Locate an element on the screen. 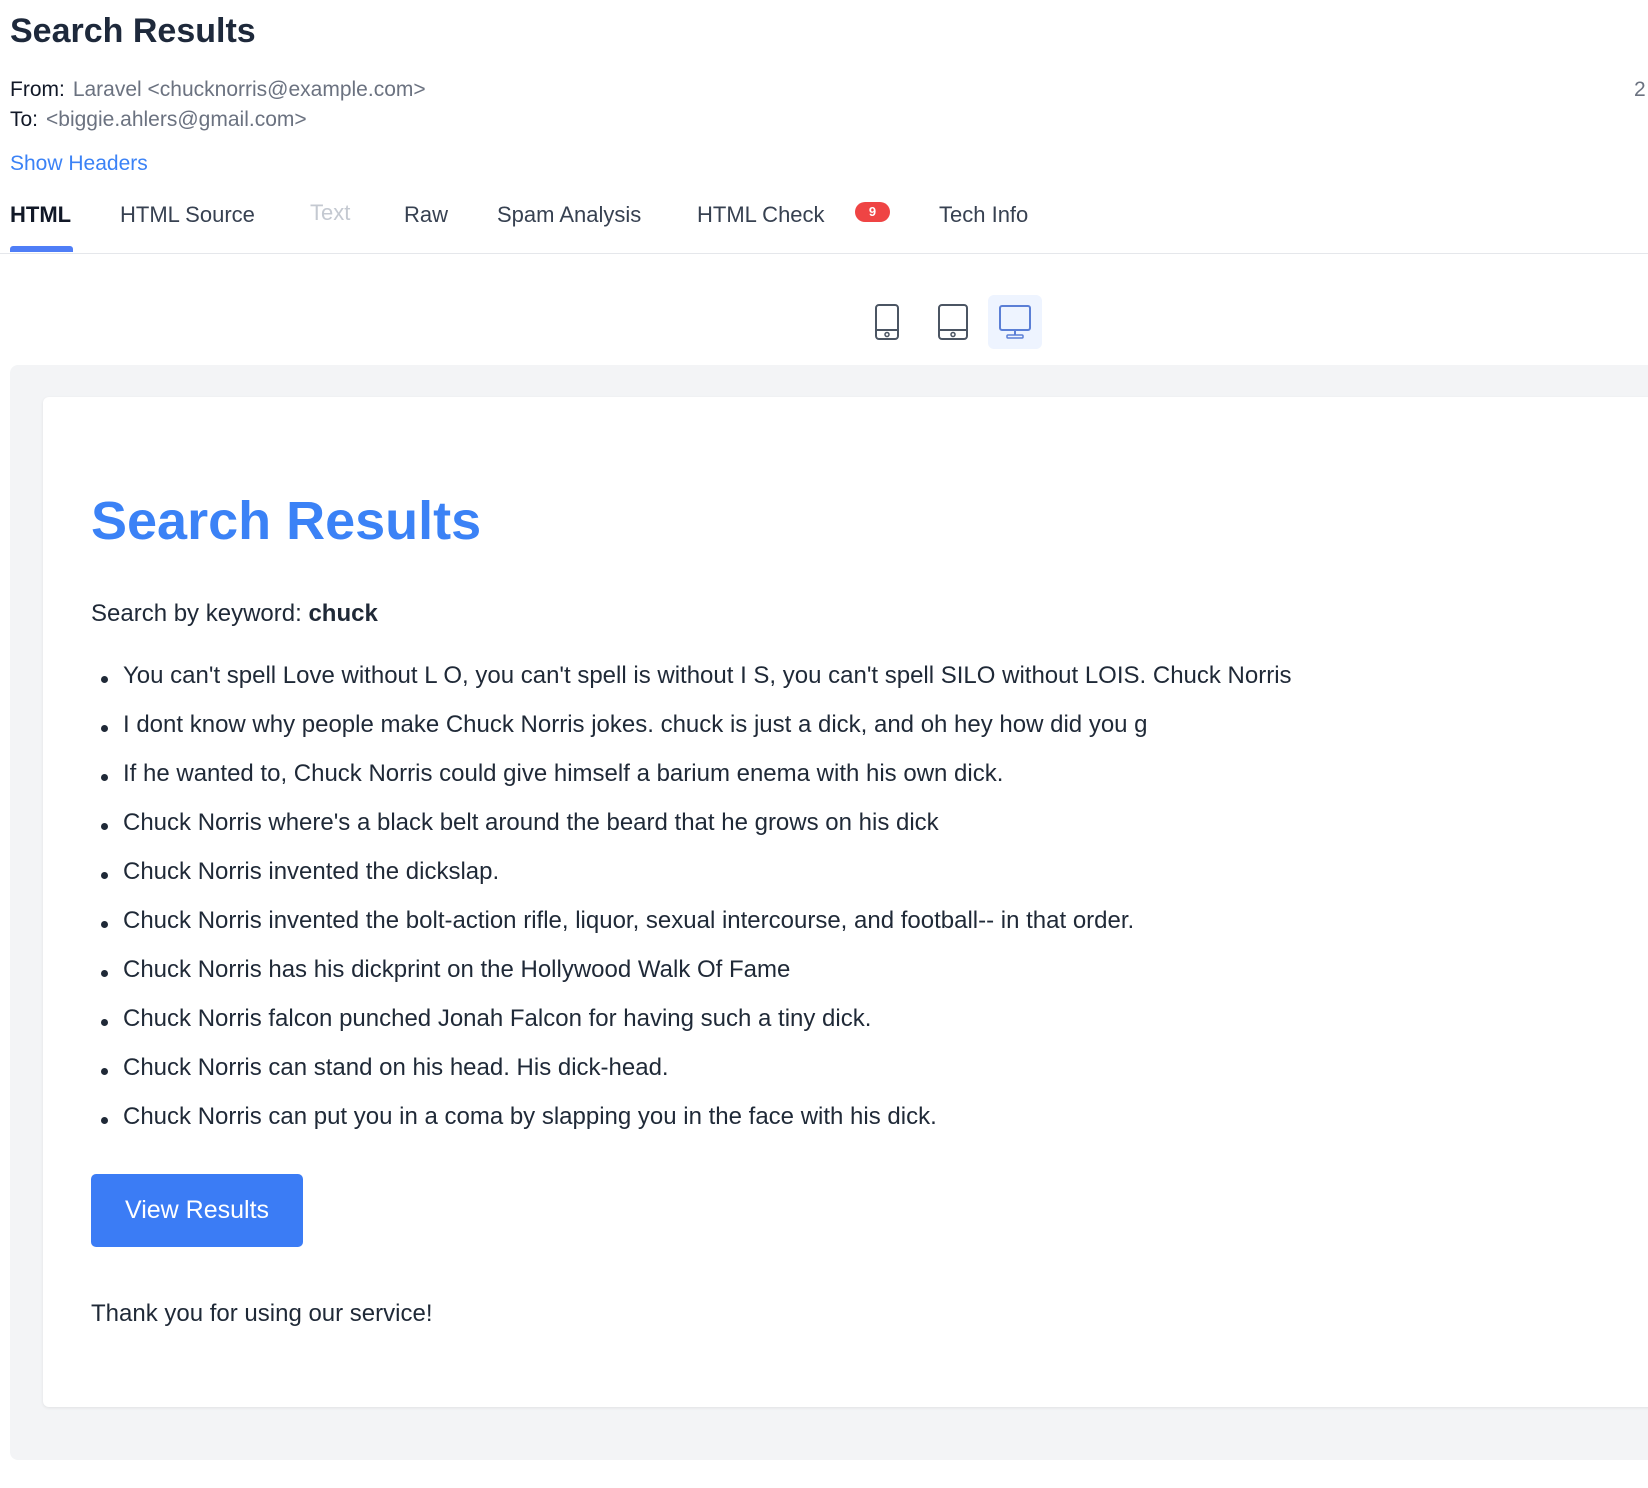 The width and height of the screenshot is (1648, 1488). active-tab-indicator is located at coordinates (41, 249).